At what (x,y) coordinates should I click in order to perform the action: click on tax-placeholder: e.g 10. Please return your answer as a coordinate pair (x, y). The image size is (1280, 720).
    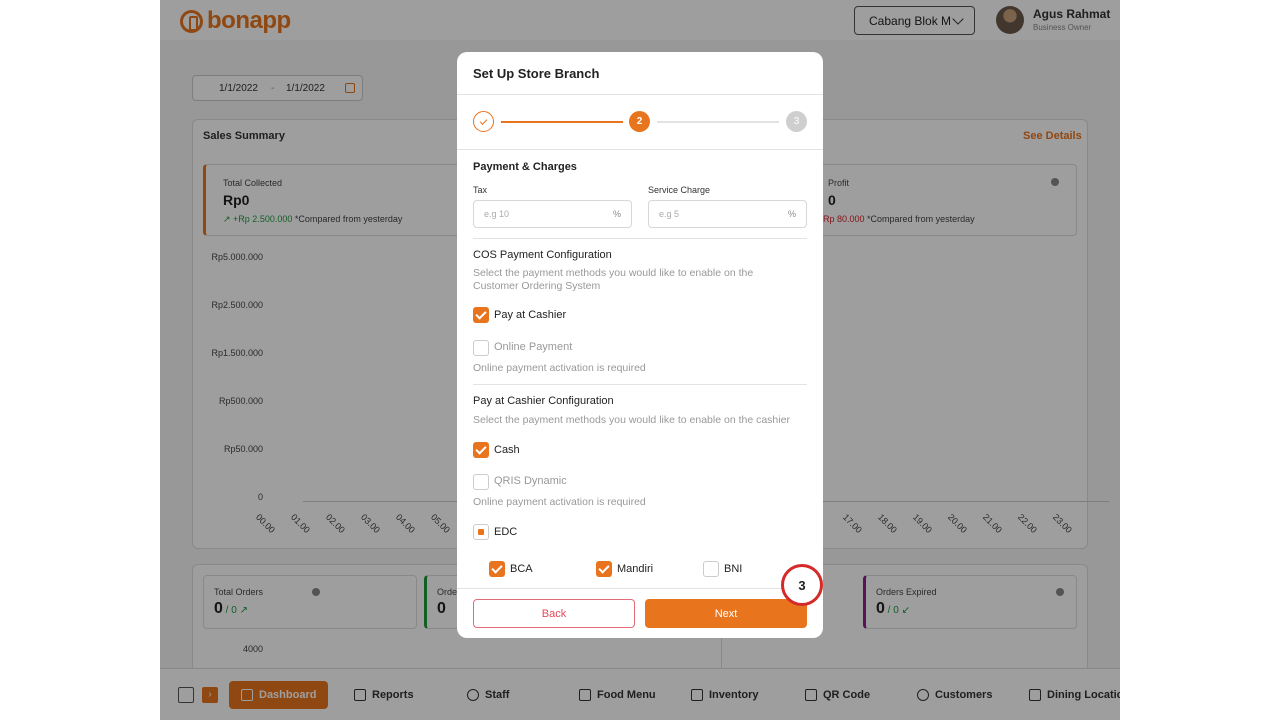
    Looking at the image, I should click on (497, 214).